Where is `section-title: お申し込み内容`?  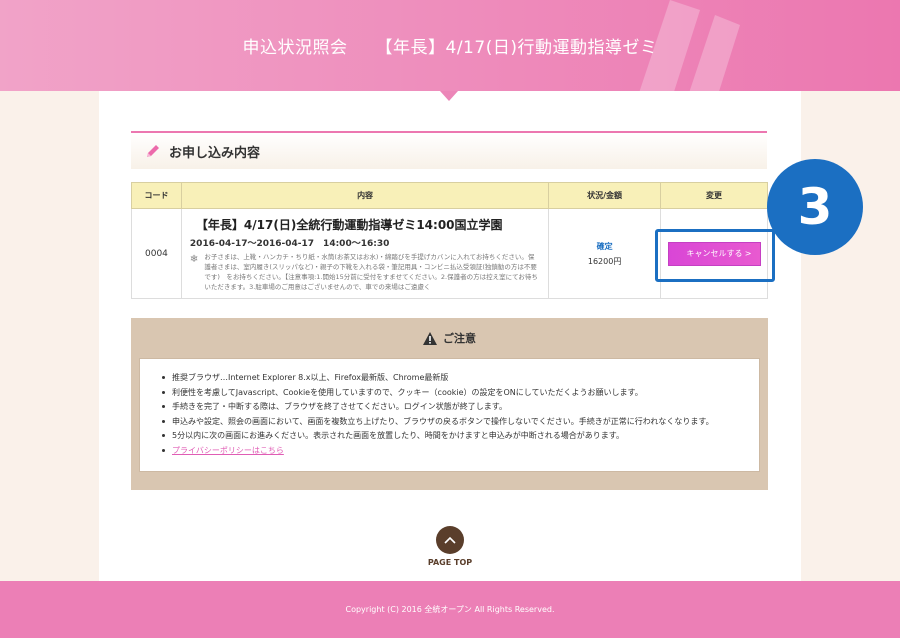
section-title: お申し込み内容 is located at coordinates (215, 153).